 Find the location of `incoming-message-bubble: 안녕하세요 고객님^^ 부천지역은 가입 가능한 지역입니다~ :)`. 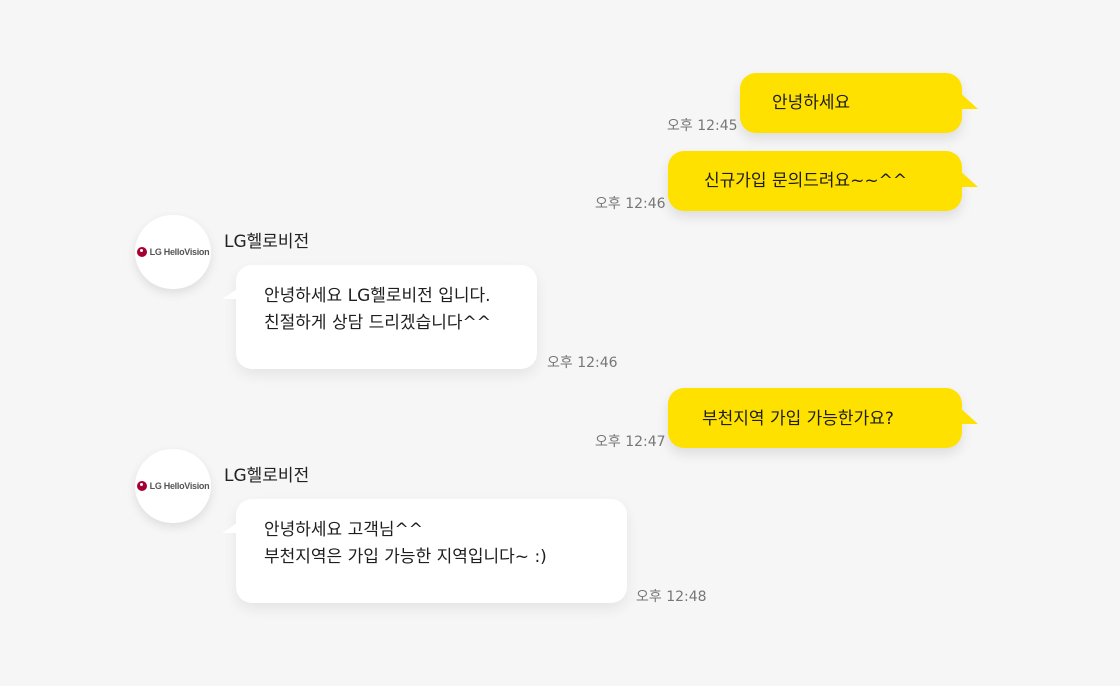

incoming-message-bubble: 안녕하세요 고객님^^ 부천지역은 가입 가능한 지역입니다~ :) is located at coordinates (424, 551).